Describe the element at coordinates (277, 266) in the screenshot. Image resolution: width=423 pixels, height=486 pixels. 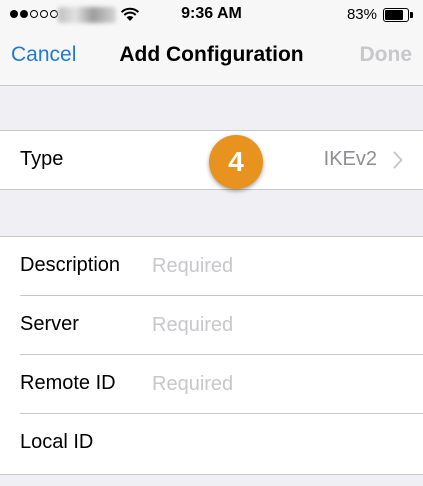
I see `description-input` at that location.